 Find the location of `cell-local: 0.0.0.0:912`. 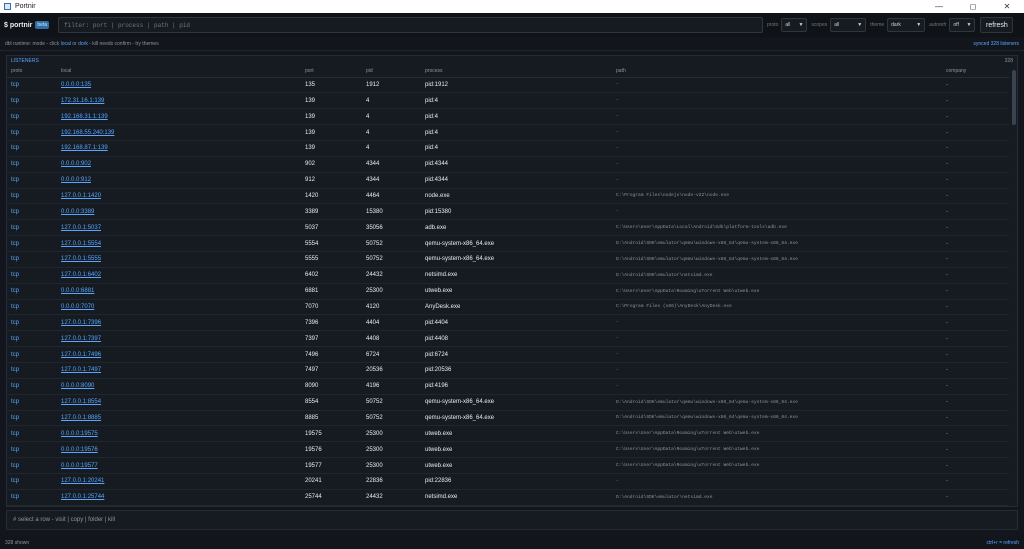

cell-local: 0.0.0.0:912 is located at coordinates (179, 180).